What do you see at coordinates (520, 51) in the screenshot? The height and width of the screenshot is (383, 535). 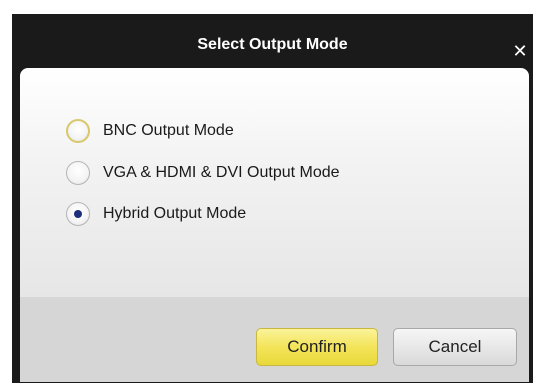 I see `close-icon: ✕` at bounding box center [520, 51].